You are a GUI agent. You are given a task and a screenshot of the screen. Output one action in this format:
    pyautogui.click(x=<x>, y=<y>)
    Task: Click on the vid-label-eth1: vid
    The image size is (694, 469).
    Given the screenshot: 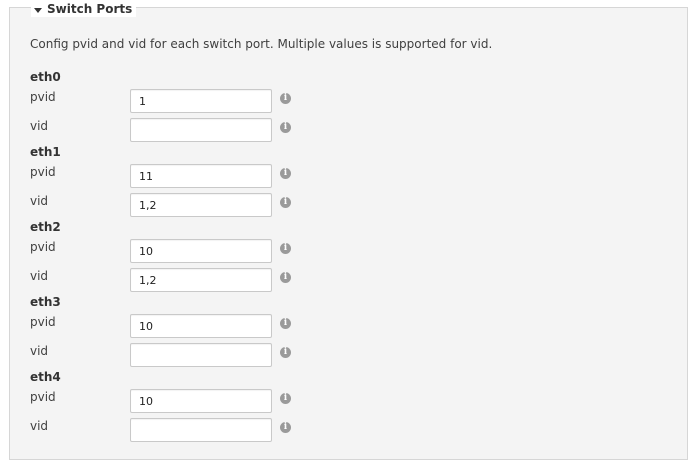 What is the action you would take?
    pyautogui.click(x=39, y=201)
    